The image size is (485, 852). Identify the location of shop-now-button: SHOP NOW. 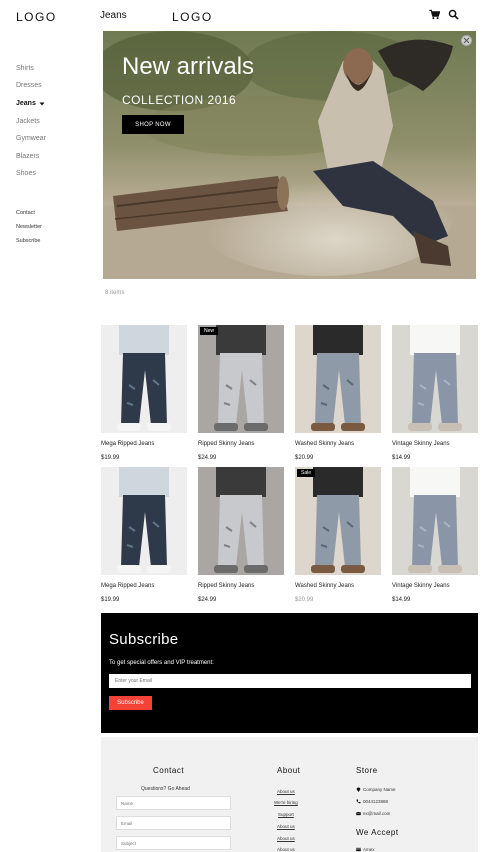
(153, 124).